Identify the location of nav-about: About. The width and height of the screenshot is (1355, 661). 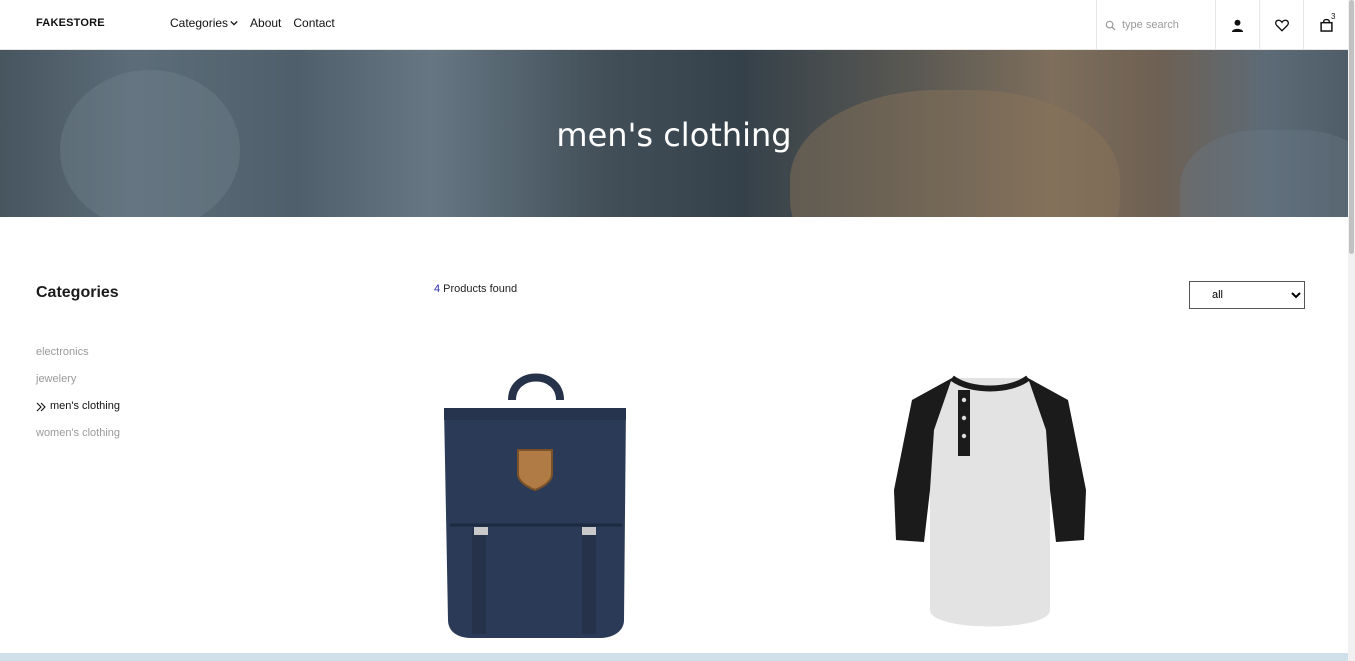
(265, 23).